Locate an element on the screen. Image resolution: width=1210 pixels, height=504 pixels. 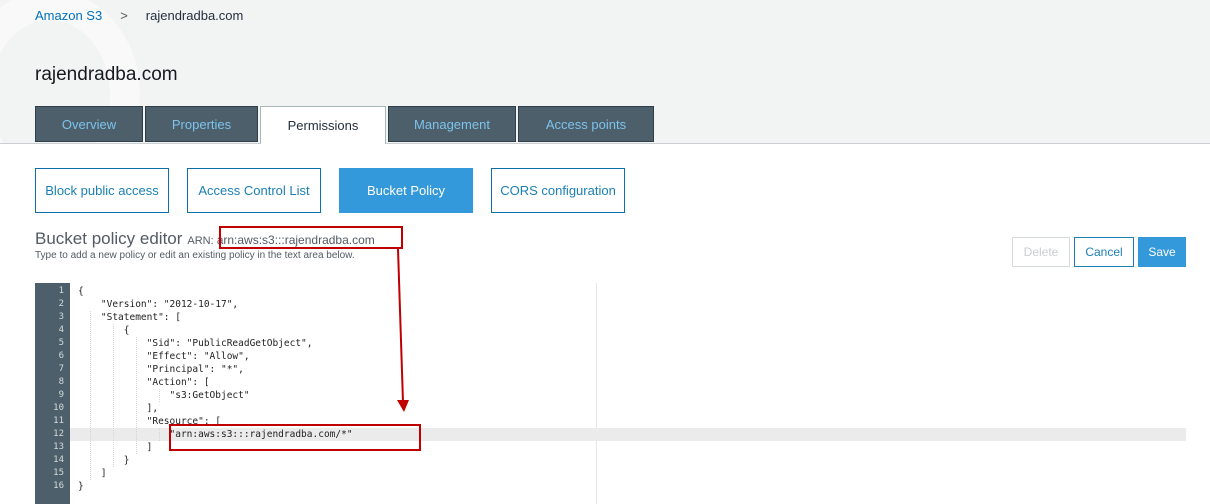
arn-value: arn:aws:s3:::rajendradba.com is located at coordinates (295, 240).